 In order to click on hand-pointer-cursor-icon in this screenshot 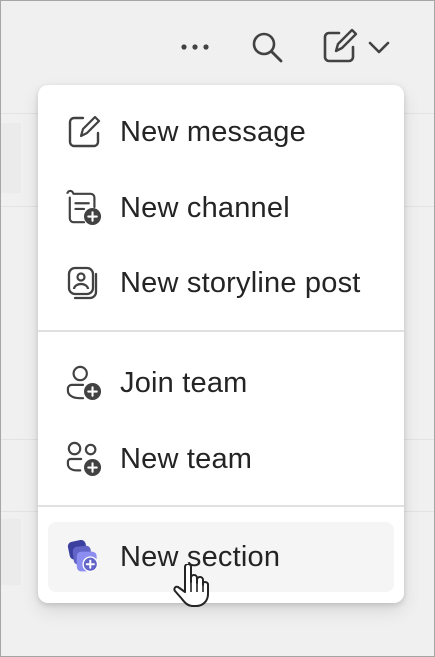, I will do `click(191, 585)`.